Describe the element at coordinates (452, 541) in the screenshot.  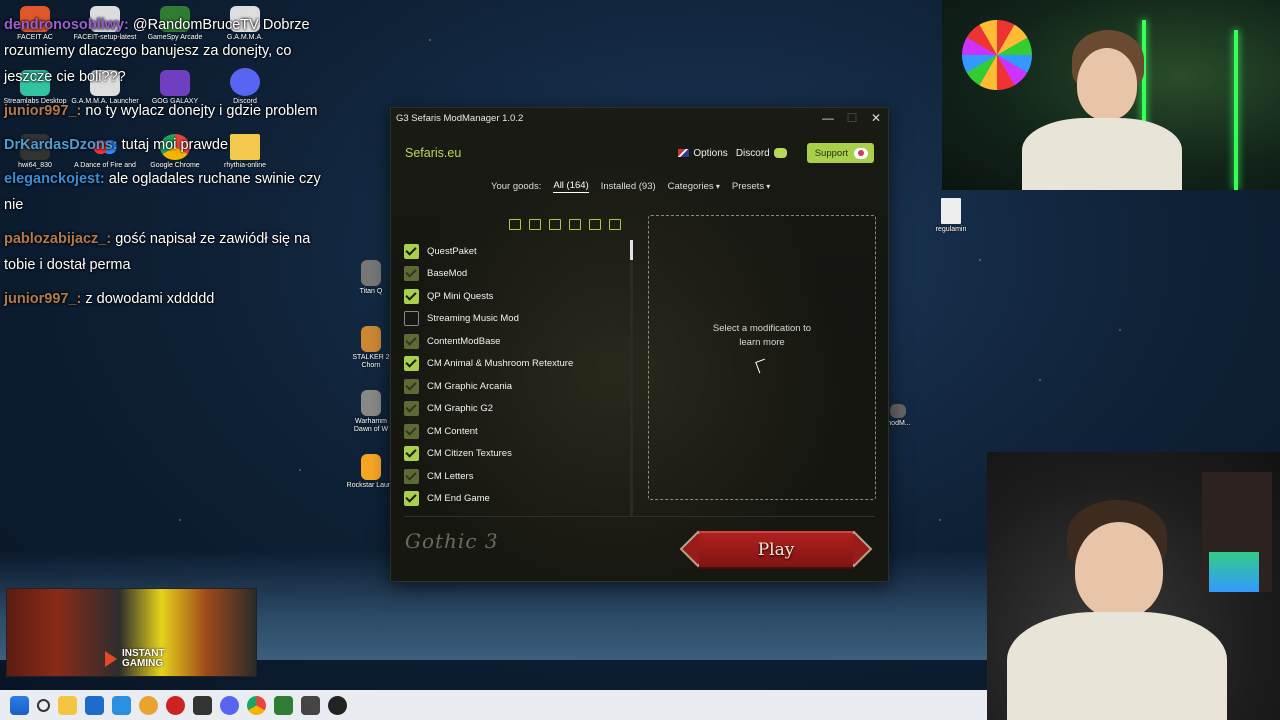
I see `gothic-logo: Gothic 3` at that location.